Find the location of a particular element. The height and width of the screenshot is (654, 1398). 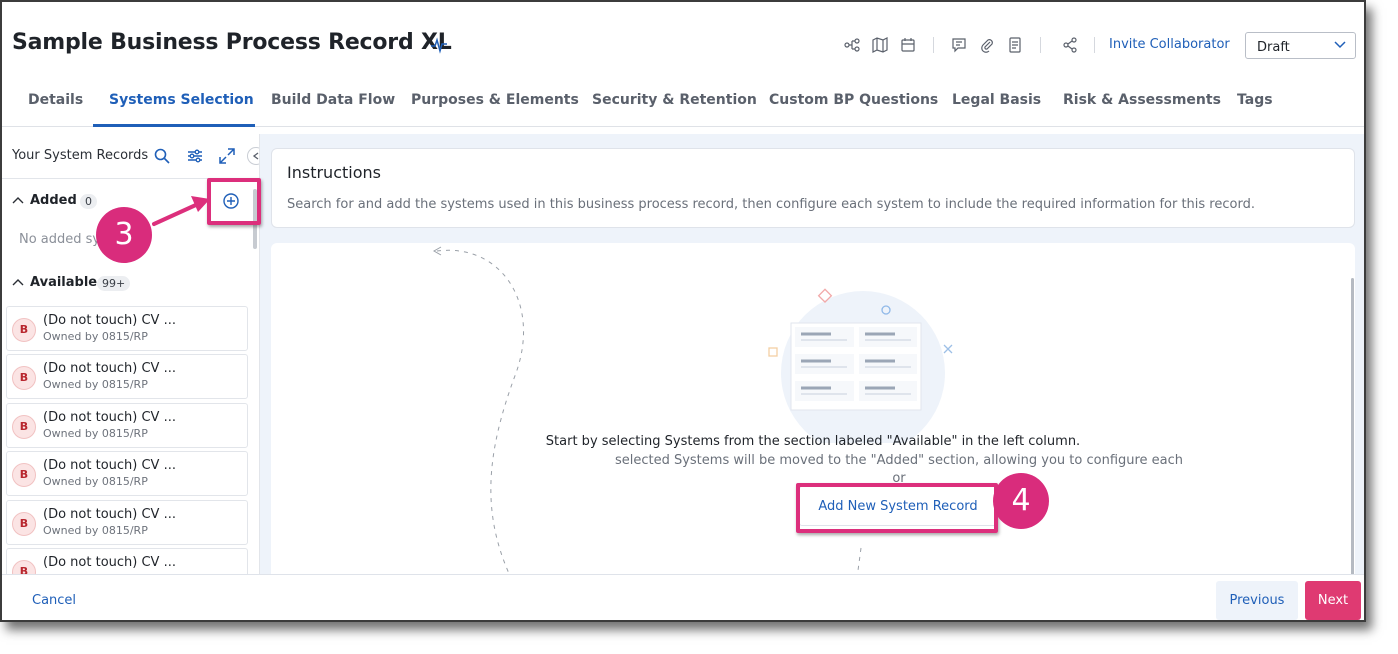

chevron-down-icon is located at coordinates (1340, 45).